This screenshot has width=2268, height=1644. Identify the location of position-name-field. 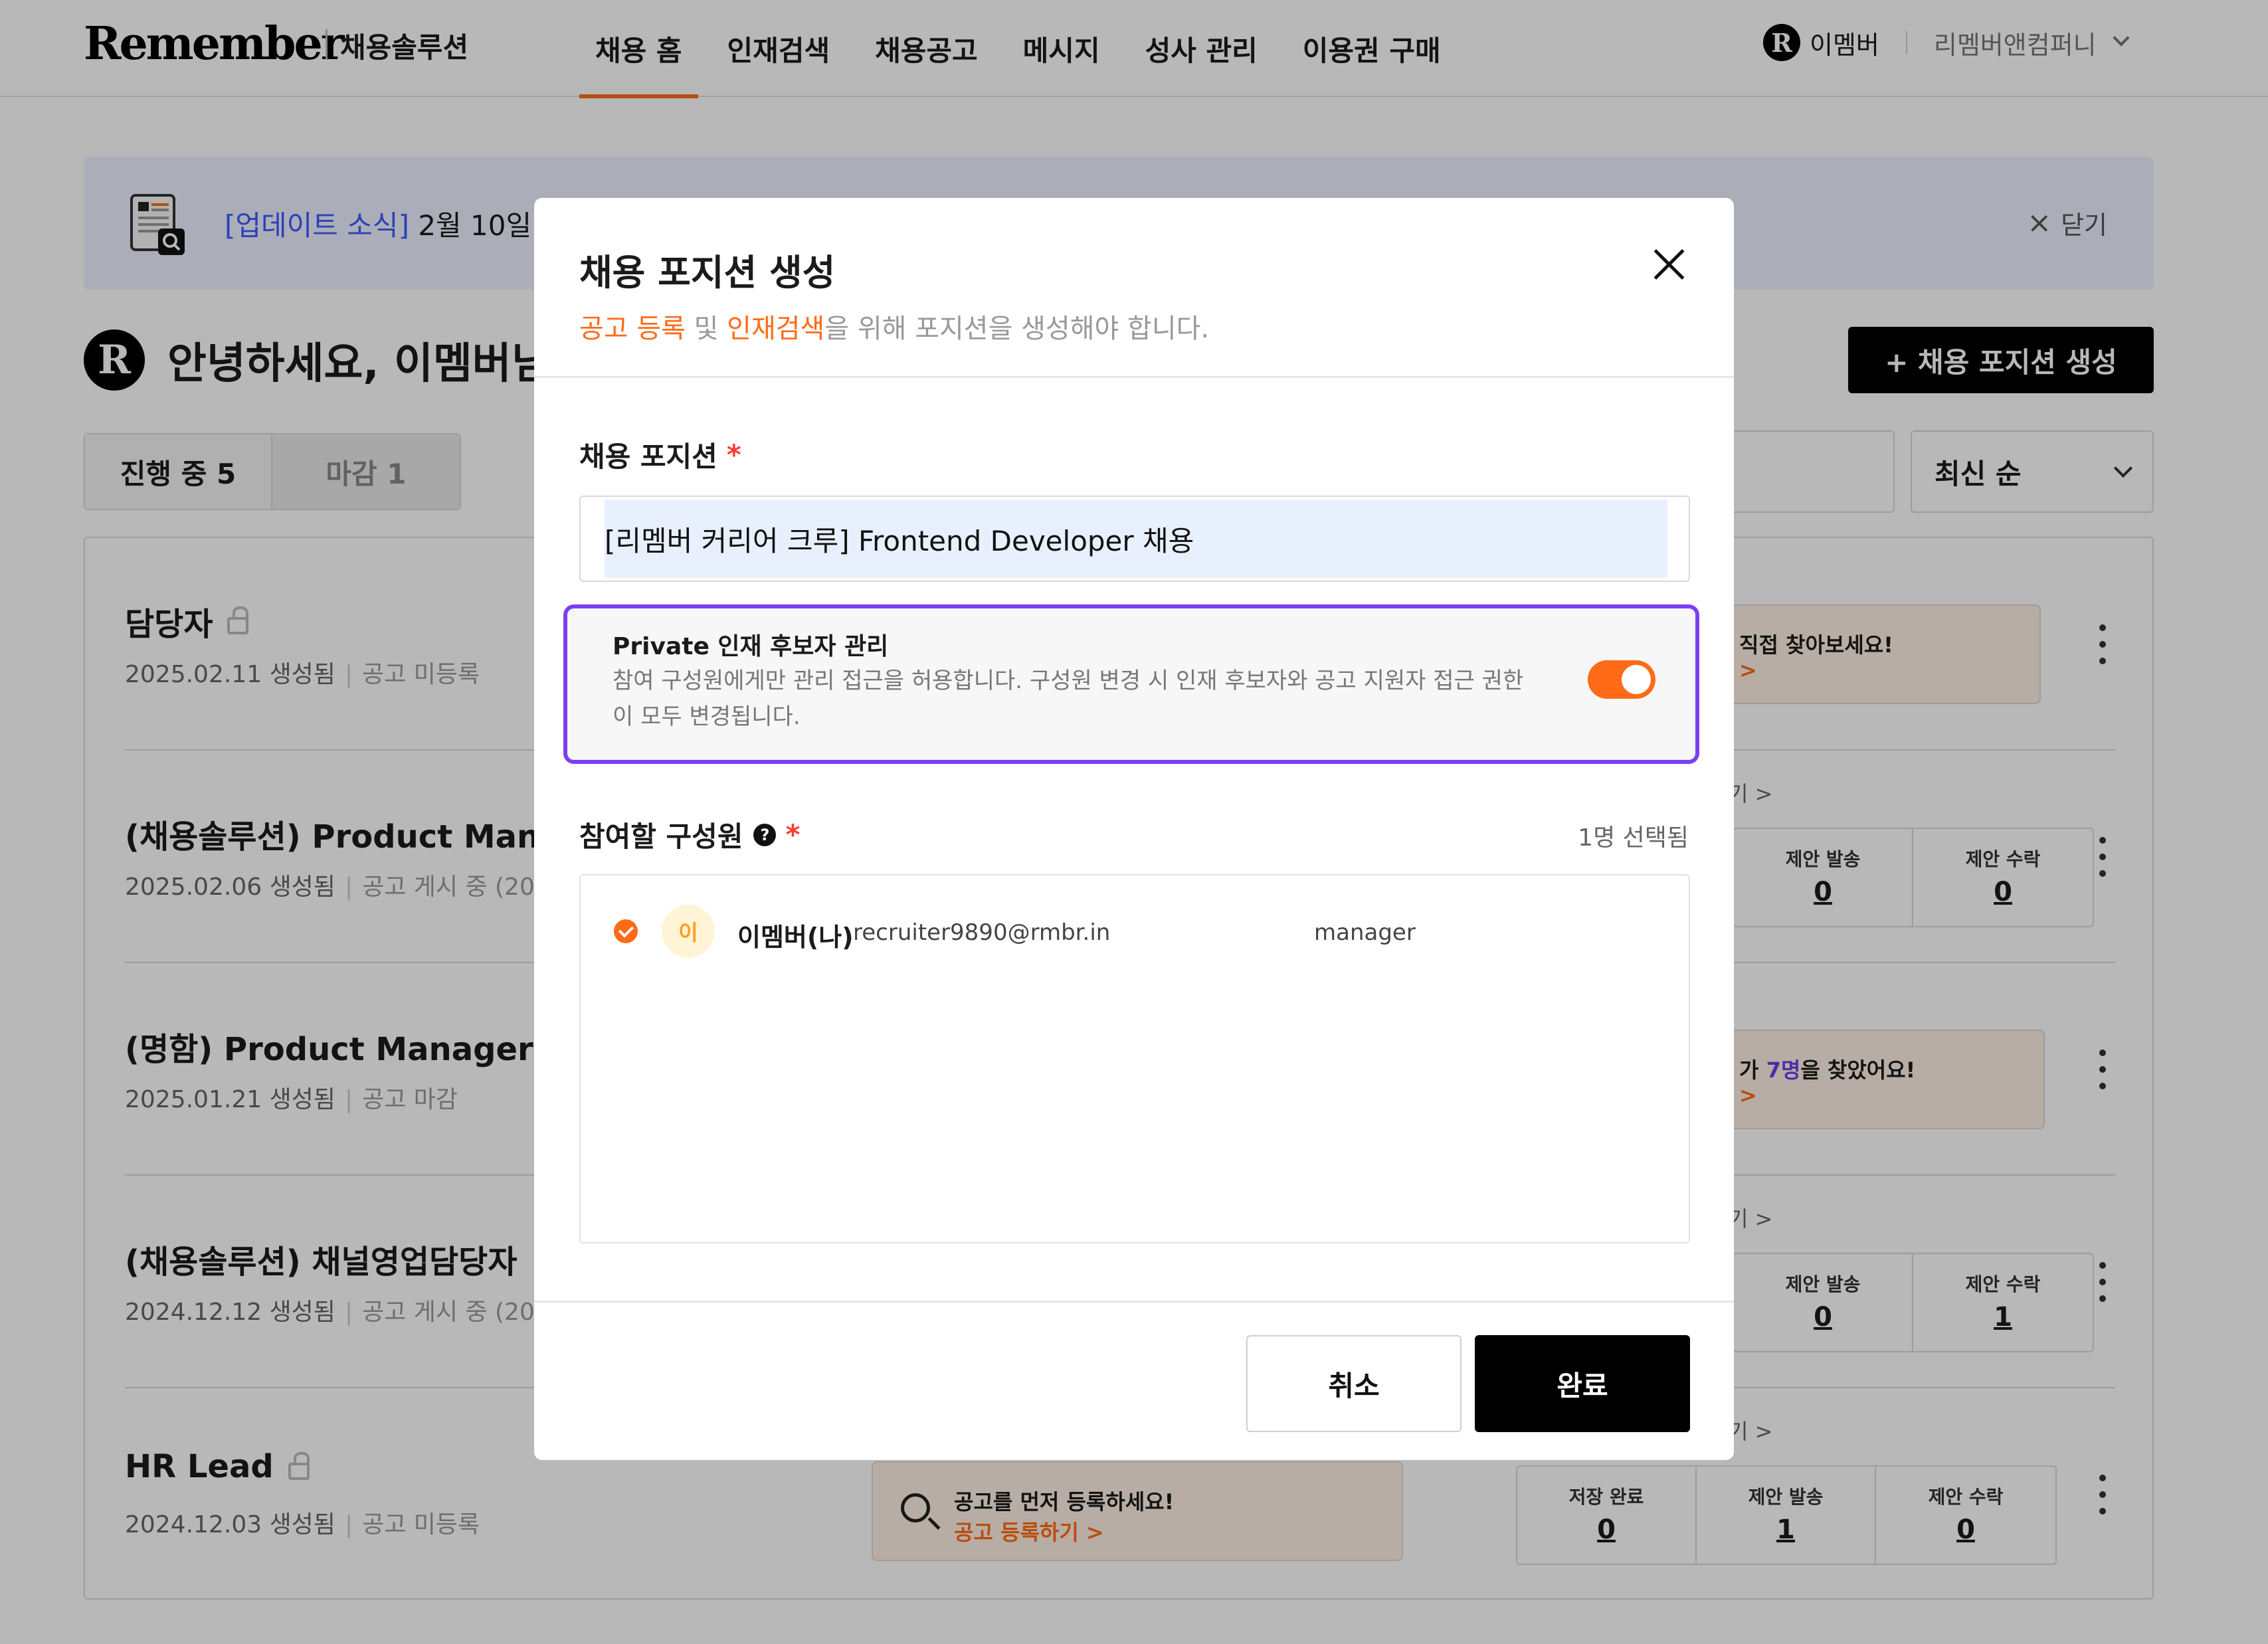
(1134, 539).